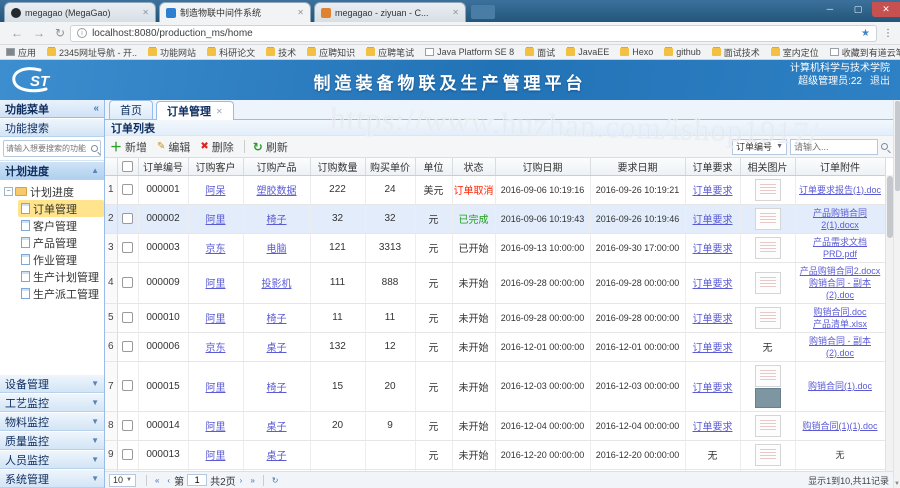 The width and height of the screenshot is (900, 488). Describe the element at coordinates (636, 52) in the screenshot. I see `bookmark-item: Hexo` at that location.